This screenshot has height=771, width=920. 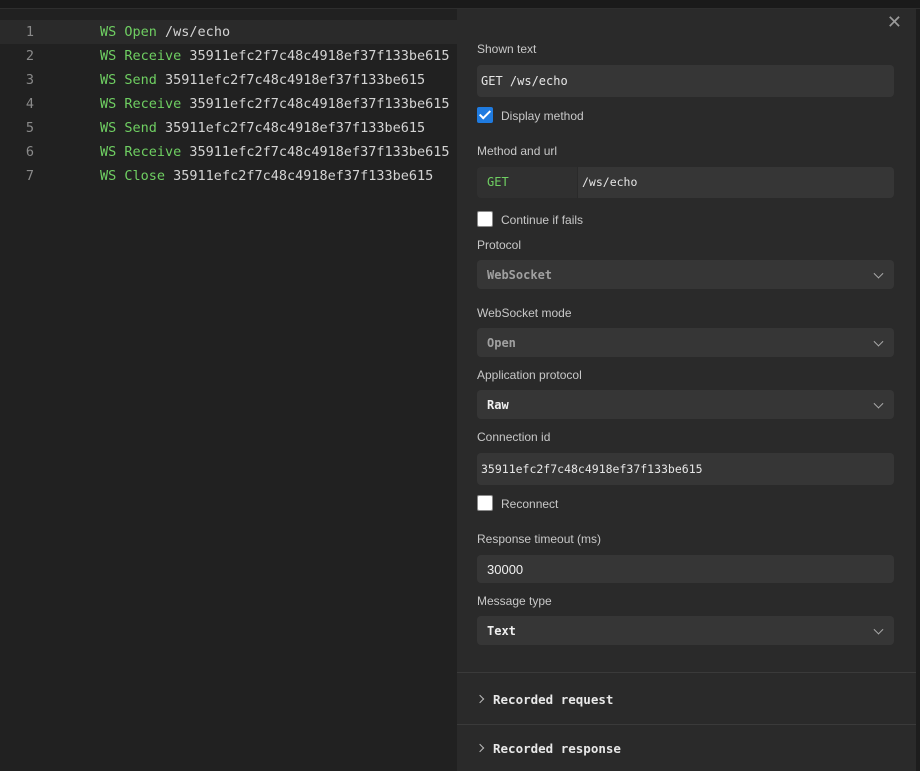 I want to click on protocol-value: WebSocket, so click(x=520, y=274).